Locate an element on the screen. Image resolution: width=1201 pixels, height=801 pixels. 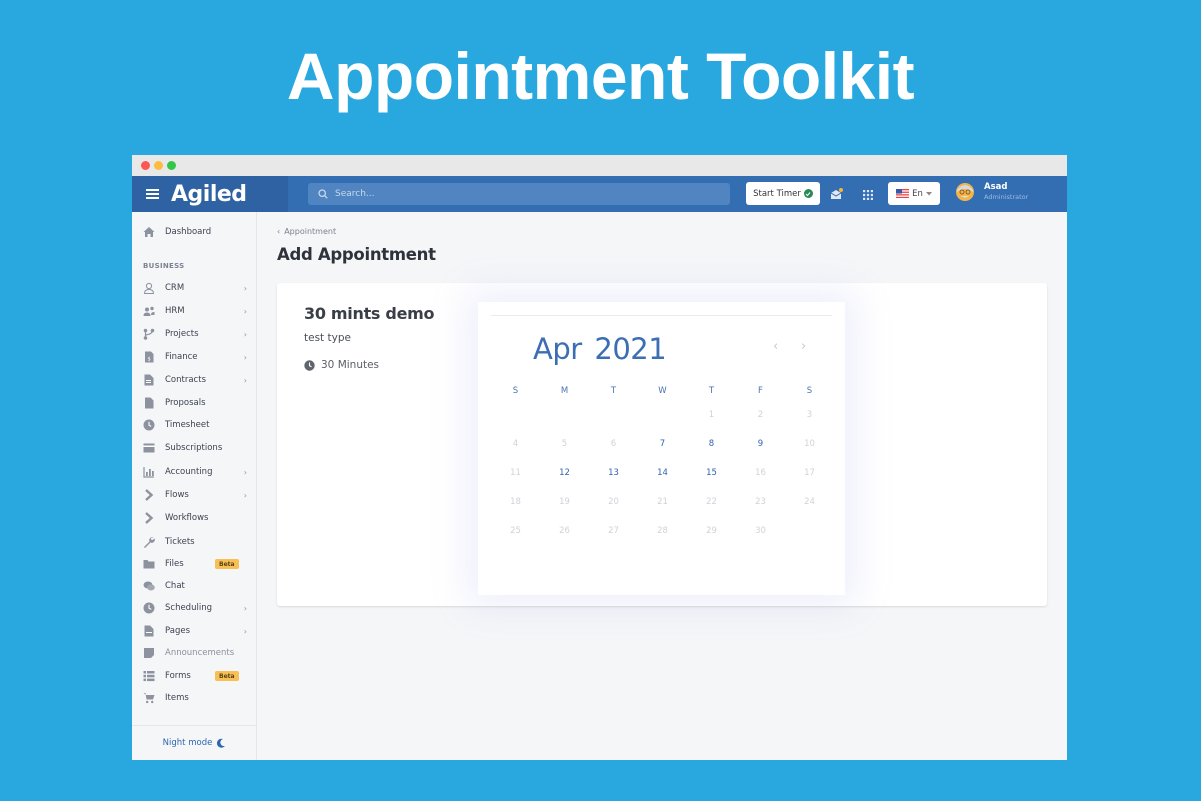
calendar-day-available: 12 is located at coordinates (564, 473).